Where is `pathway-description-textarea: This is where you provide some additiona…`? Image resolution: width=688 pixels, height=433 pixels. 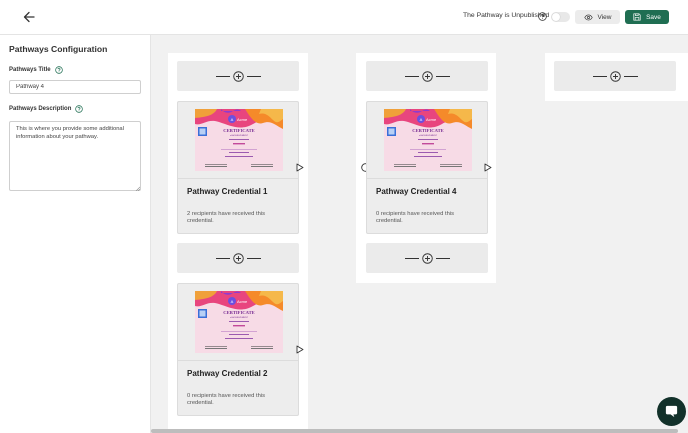
pathway-description-textarea: This is where you provide some additiona… is located at coordinates (75, 156).